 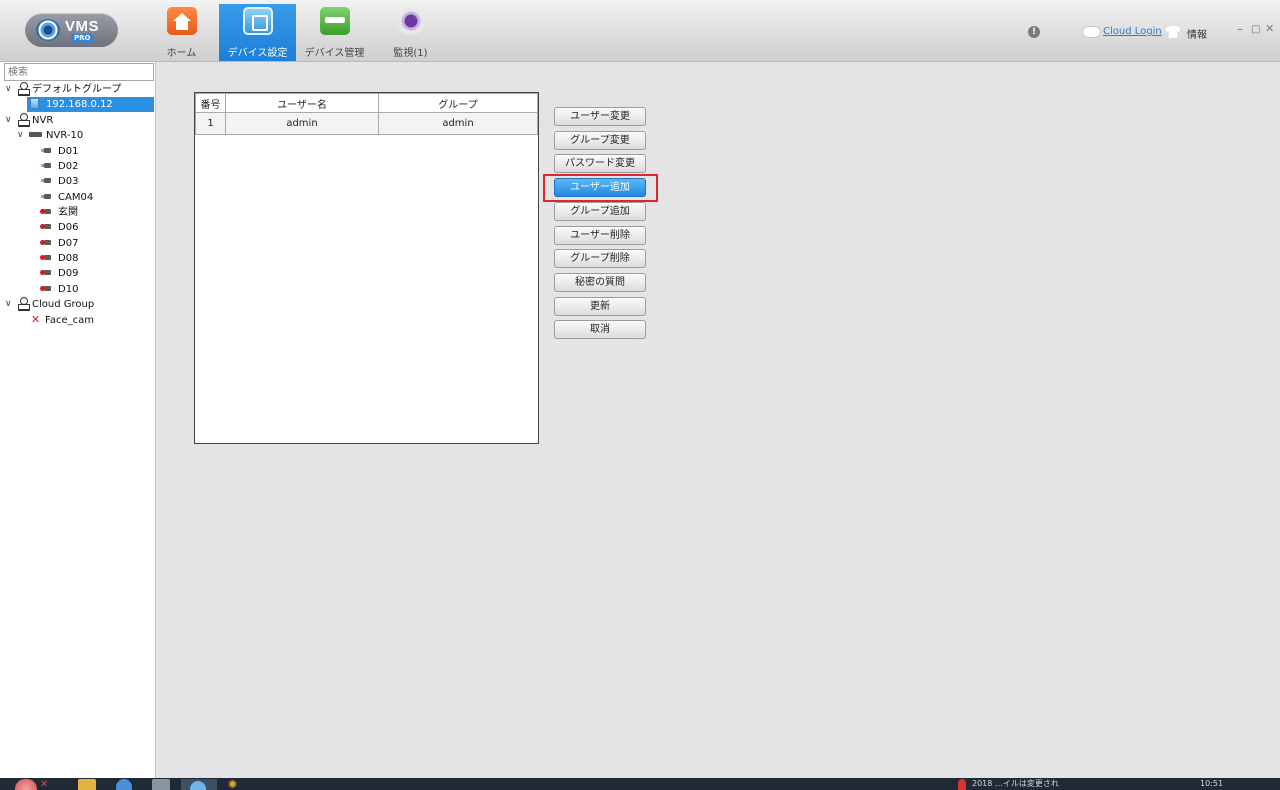 I want to click on device-manager-icon, so click(x=335, y=21).